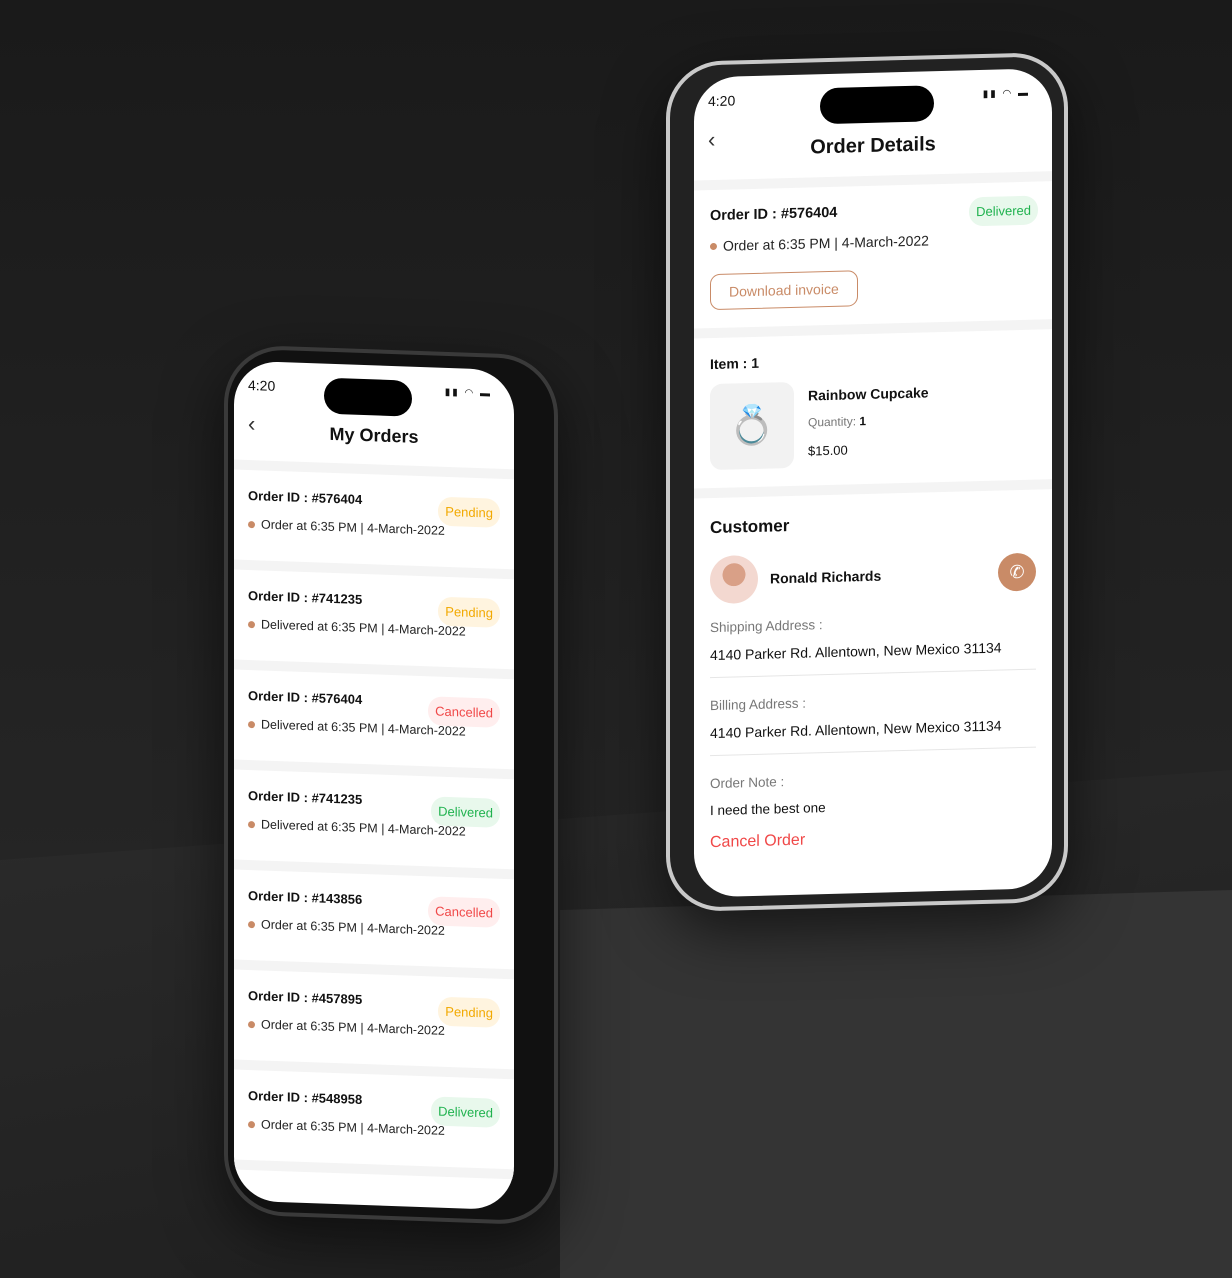  What do you see at coordinates (863, 421) in the screenshot?
I see `quantity-value: 1` at bounding box center [863, 421].